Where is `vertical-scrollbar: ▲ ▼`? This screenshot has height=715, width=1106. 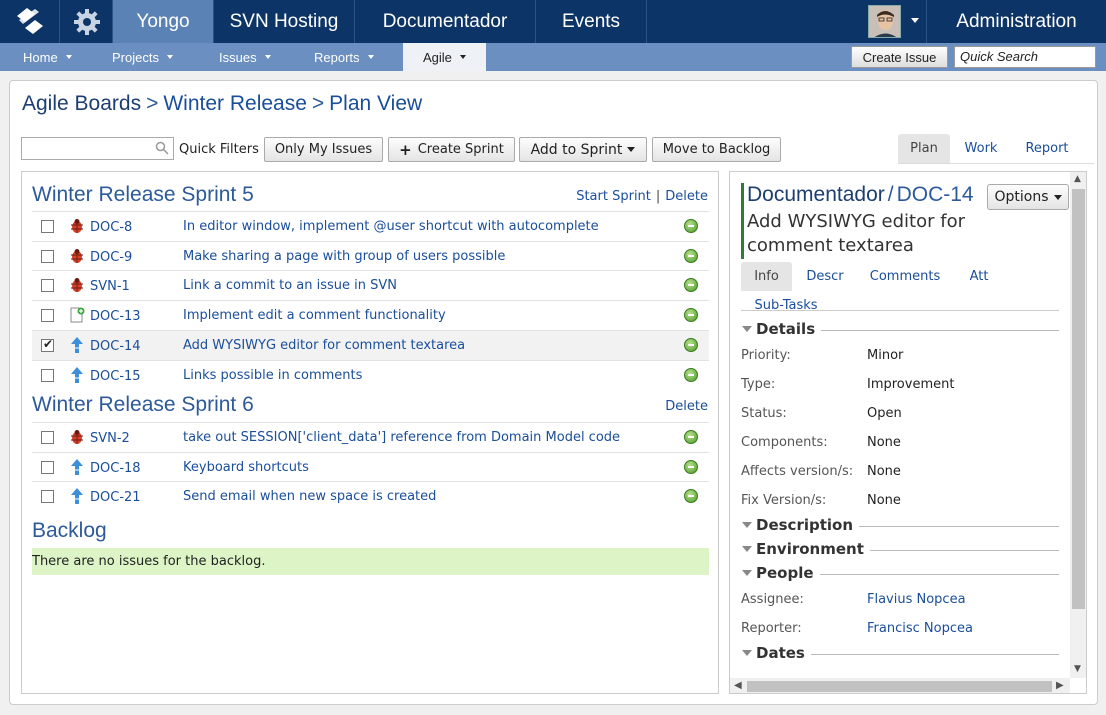
vertical-scrollbar: ▲ ▼ is located at coordinates (1078, 425).